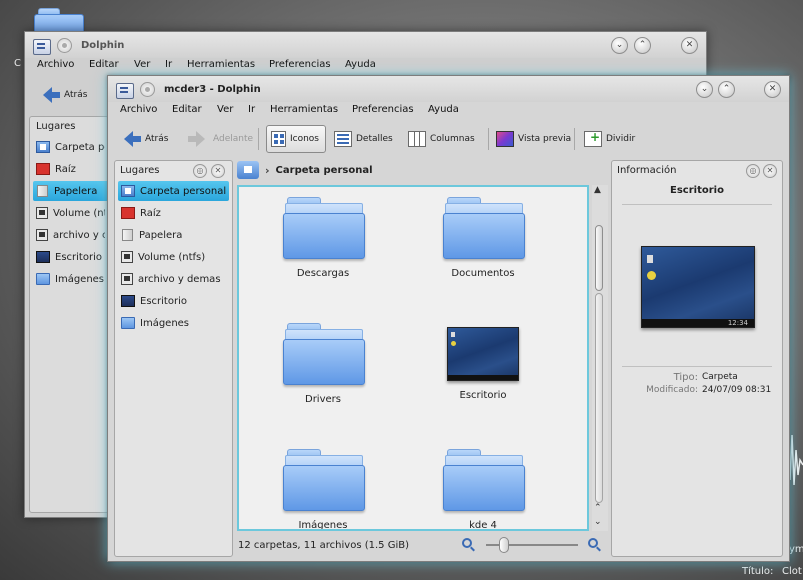 The height and width of the screenshot is (580, 803). Describe the element at coordinates (173, 323) in the screenshot. I see `place-images: Imágenes` at that location.